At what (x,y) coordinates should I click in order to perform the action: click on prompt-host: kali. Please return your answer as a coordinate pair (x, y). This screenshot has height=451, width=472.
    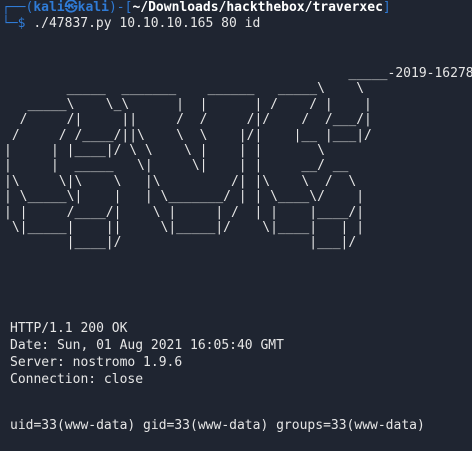
    Looking at the image, I should click on (93, 7).